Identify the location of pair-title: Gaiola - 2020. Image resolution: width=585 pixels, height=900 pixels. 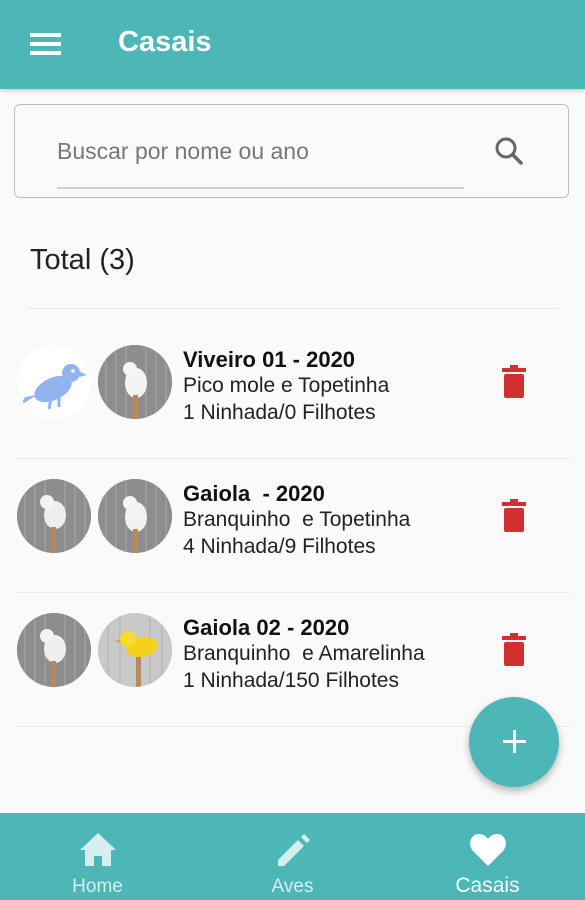
(254, 493).